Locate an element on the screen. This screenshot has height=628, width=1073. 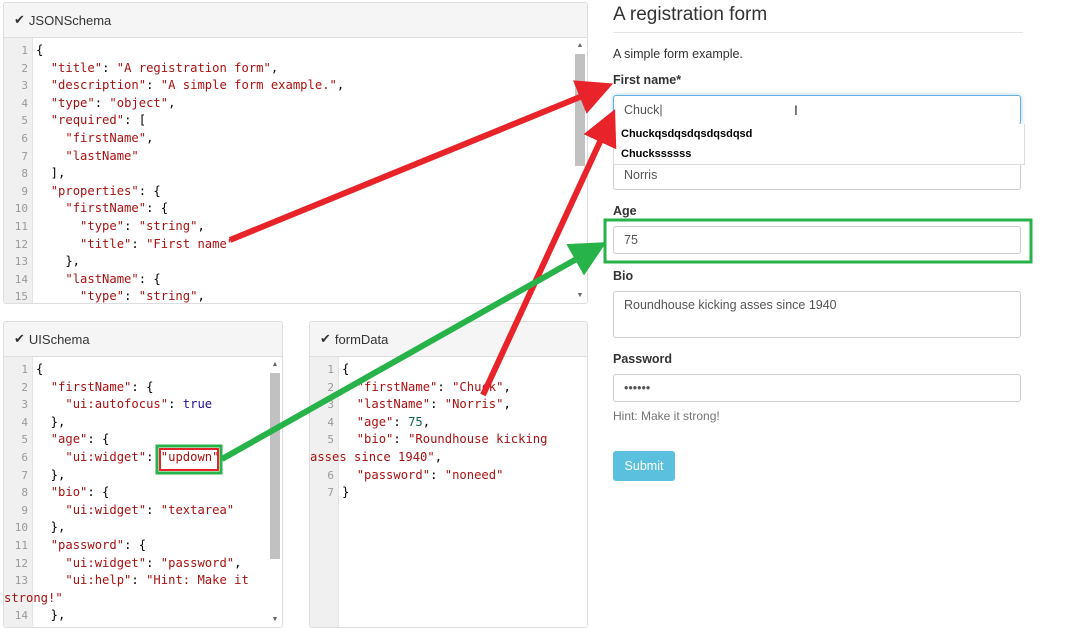
line-number: 14 is located at coordinates (21, 279).